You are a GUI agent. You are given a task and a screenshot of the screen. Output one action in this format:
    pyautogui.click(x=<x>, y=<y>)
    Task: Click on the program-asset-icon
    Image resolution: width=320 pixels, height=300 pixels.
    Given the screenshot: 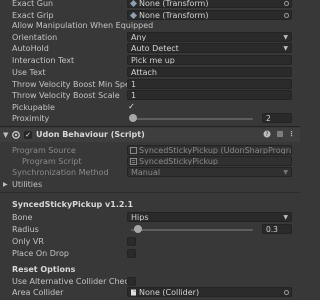 What is the action you would take?
    pyautogui.click(x=133, y=150)
    